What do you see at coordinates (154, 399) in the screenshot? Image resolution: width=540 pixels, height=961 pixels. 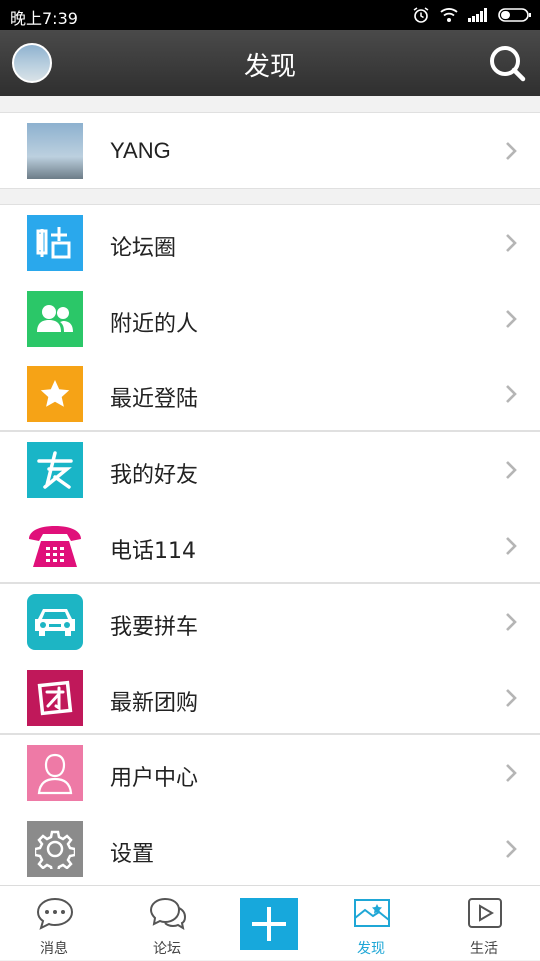 I see `menu-label: 最近登陆` at bounding box center [154, 399].